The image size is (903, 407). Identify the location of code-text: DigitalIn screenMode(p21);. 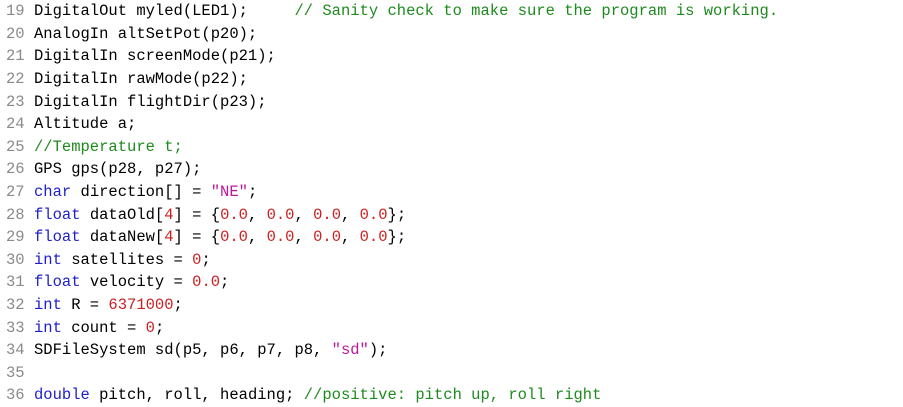
(468, 56).